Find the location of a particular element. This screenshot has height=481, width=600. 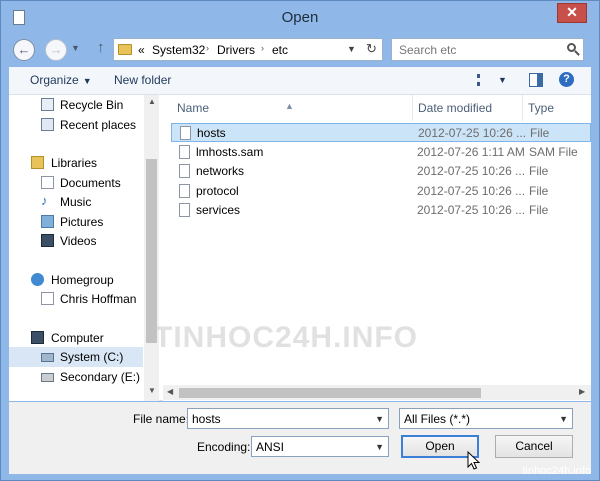

view-dropdown-icon: ▼ is located at coordinates (502, 80).